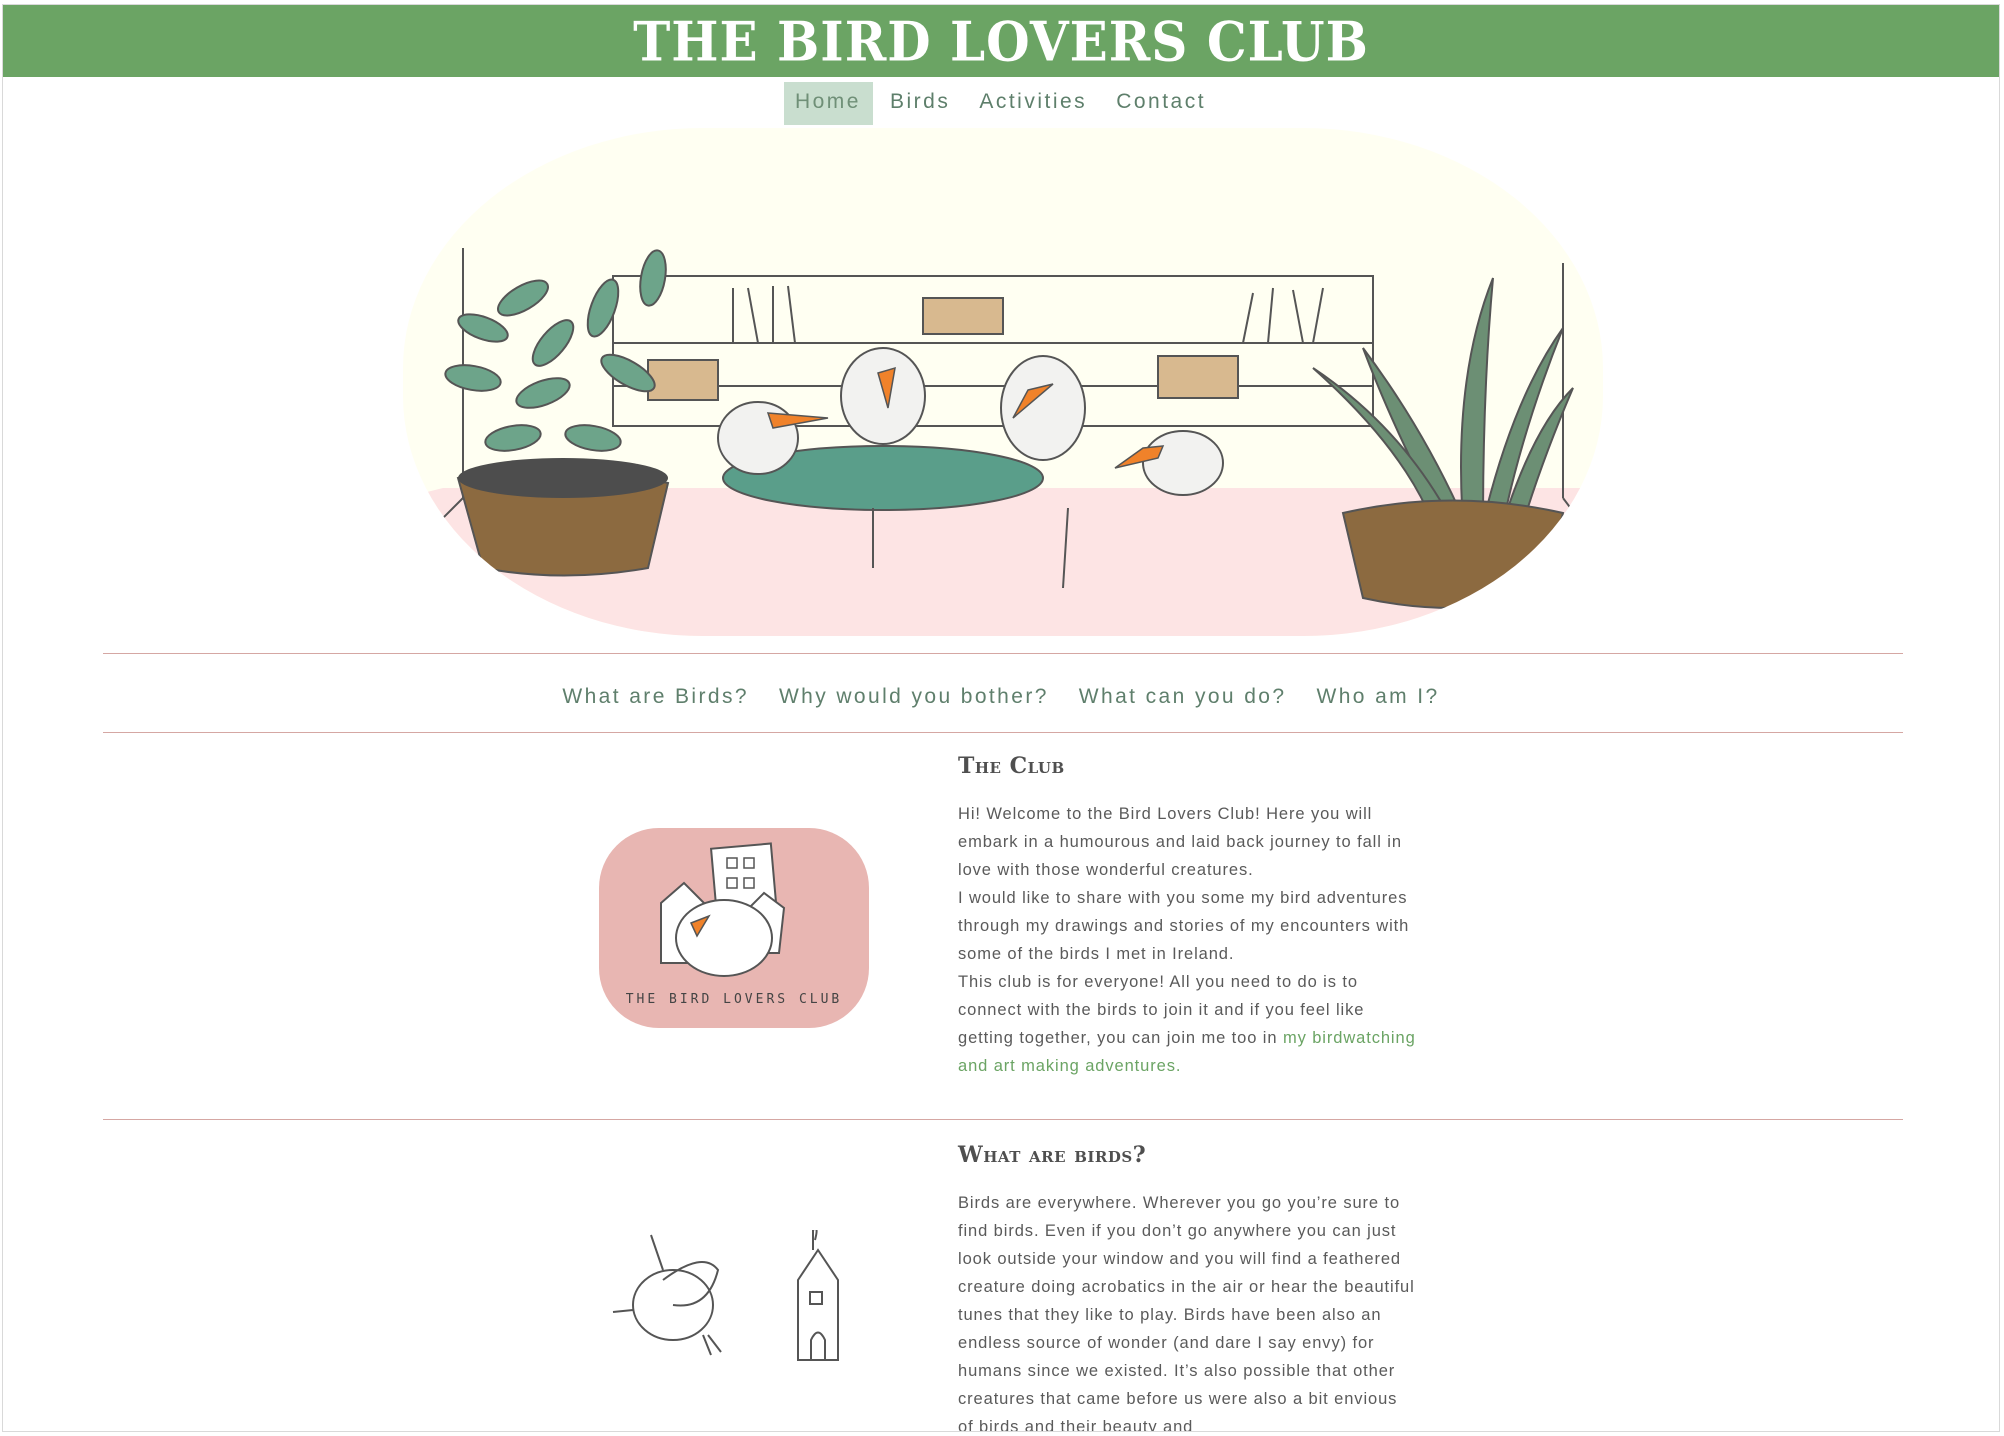 The image size is (2004, 1436). I want to click on section-link-why-bother: Why would you bother?, so click(914, 697).